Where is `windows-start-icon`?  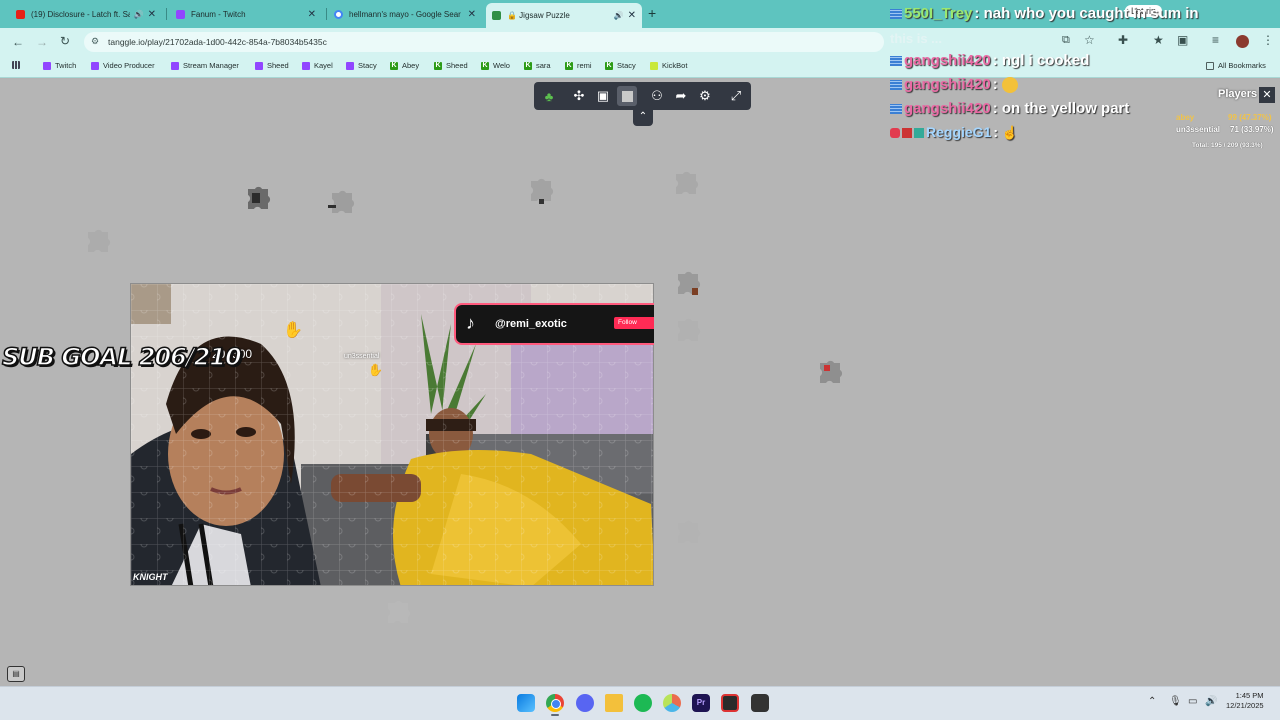
windows-start-icon is located at coordinates (526, 703).